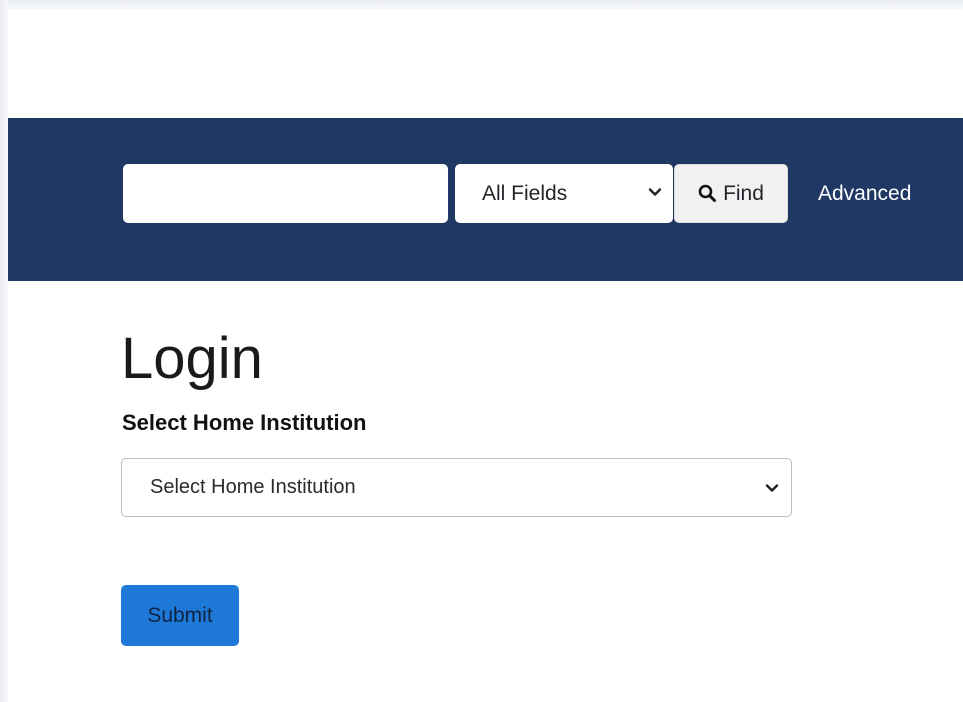 The width and height of the screenshot is (963, 702). What do you see at coordinates (456, 487) in the screenshot?
I see `institution-select: Select Home Institution` at bounding box center [456, 487].